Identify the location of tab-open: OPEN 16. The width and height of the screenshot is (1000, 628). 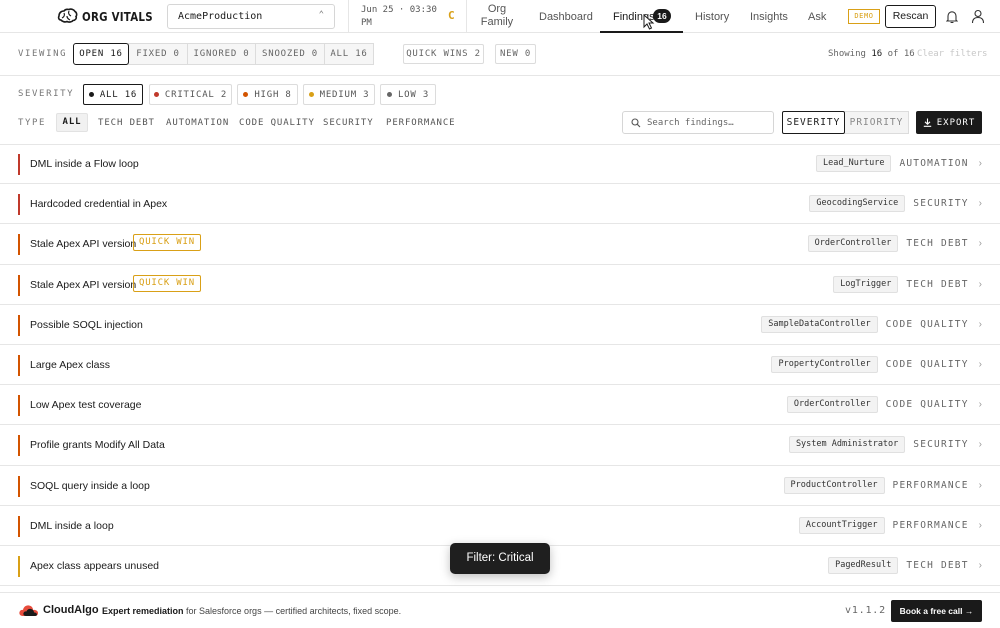
(101, 54).